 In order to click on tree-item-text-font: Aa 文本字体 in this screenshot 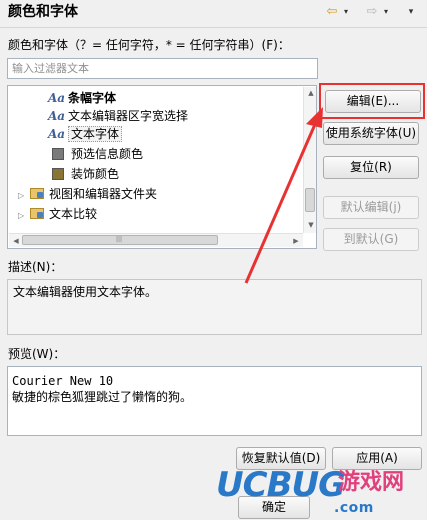, I will do `click(85, 134)`.